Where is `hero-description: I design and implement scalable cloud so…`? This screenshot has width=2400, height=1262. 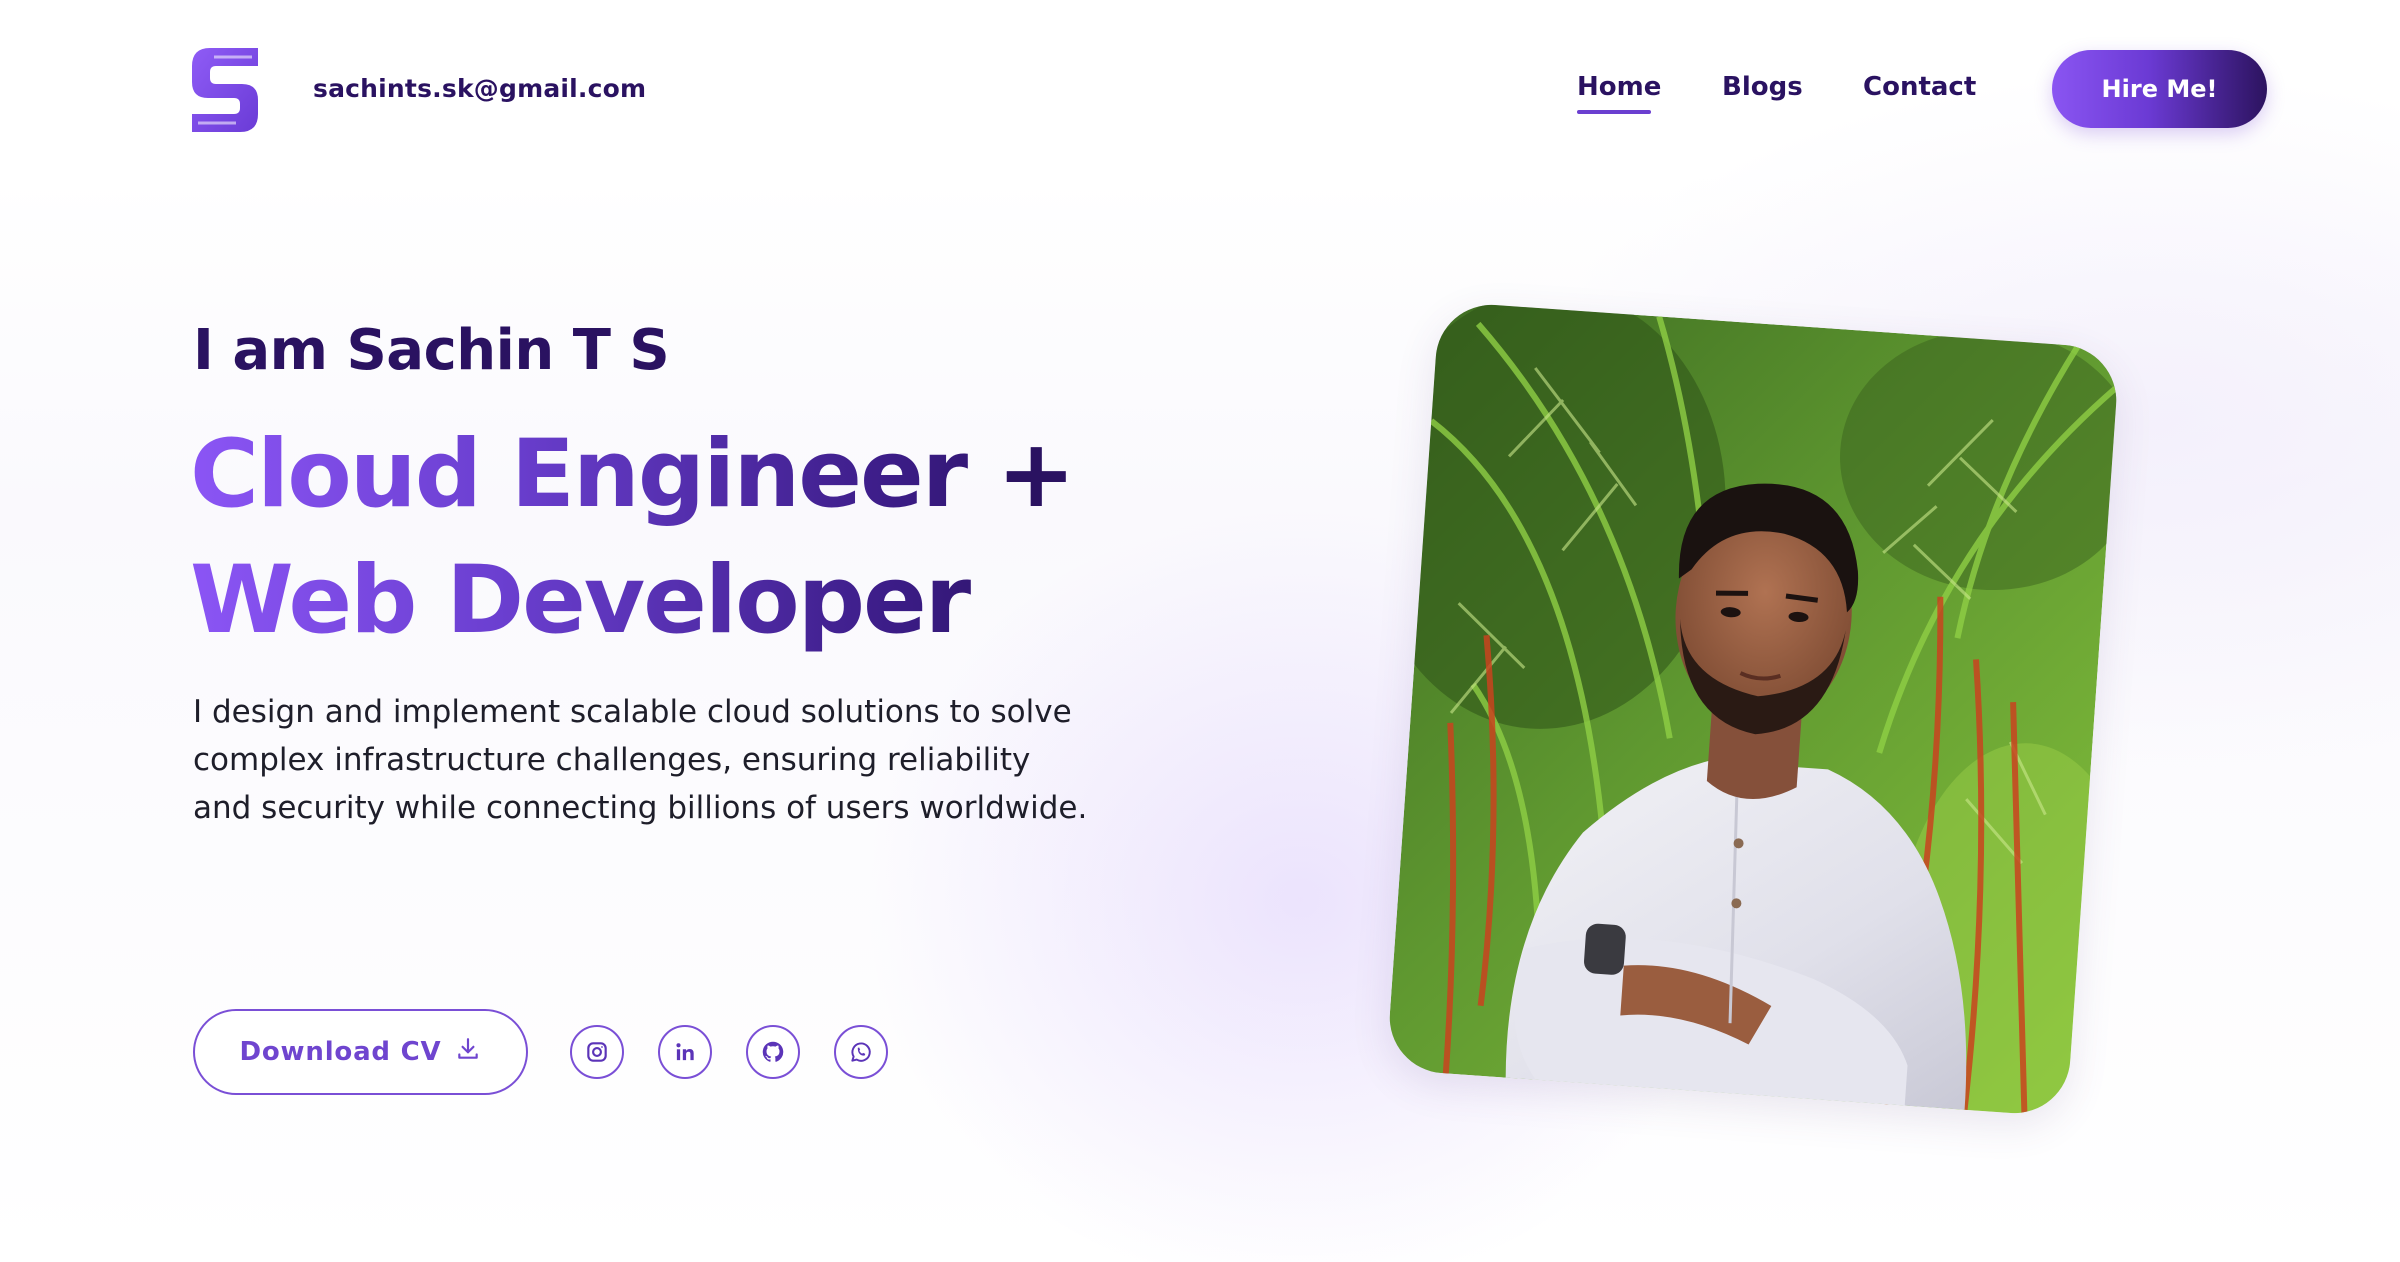
hero-description: I design and implement scalable cloud so… is located at coordinates (640, 760).